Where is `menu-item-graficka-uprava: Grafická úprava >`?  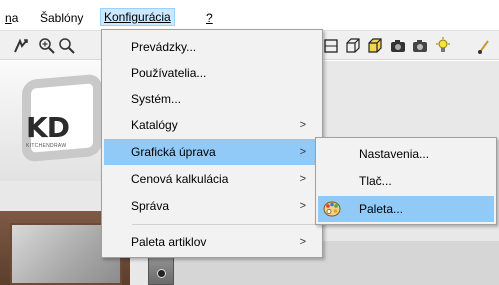
menu-item-graficka-uprava: Grafická úprava > is located at coordinates (212, 152).